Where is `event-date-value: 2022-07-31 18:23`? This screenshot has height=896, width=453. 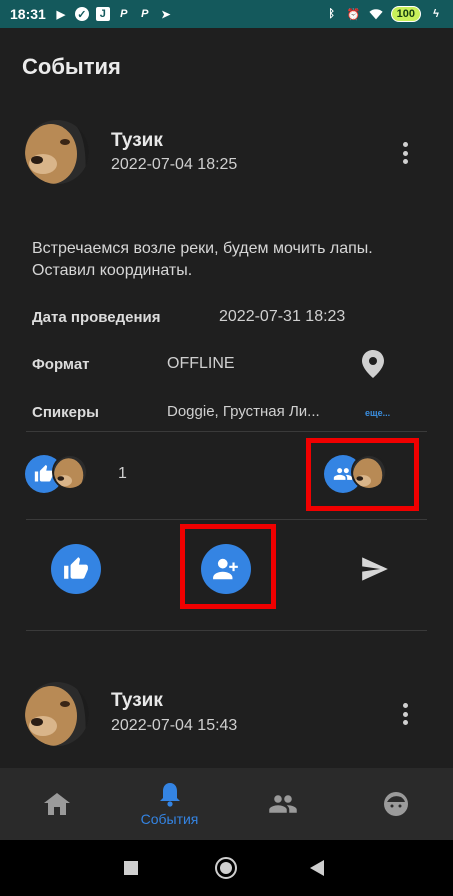
event-date-value: 2022-07-31 18:23 is located at coordinates (282, 316).